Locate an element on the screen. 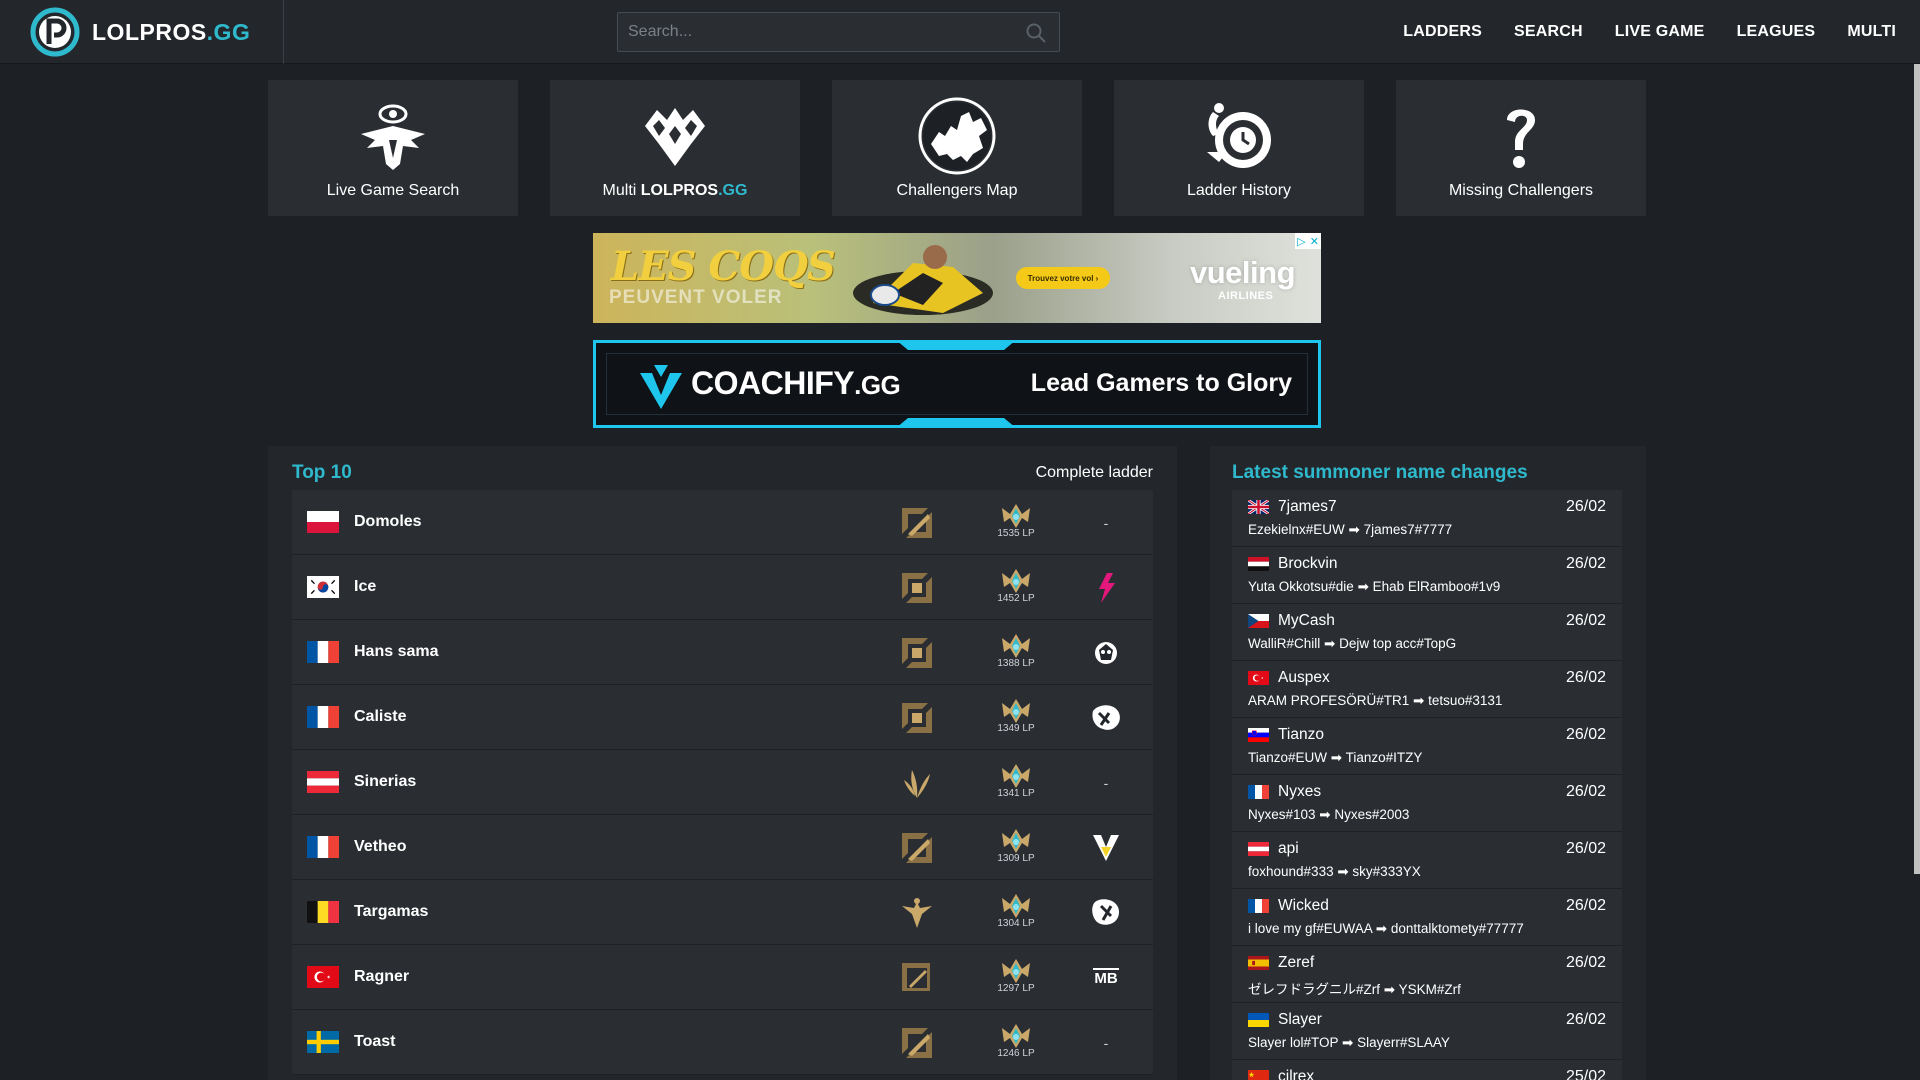 The image size is (1920, 1080). tile-challengers-map: Challengers Map is located at coordinates (957, 148).